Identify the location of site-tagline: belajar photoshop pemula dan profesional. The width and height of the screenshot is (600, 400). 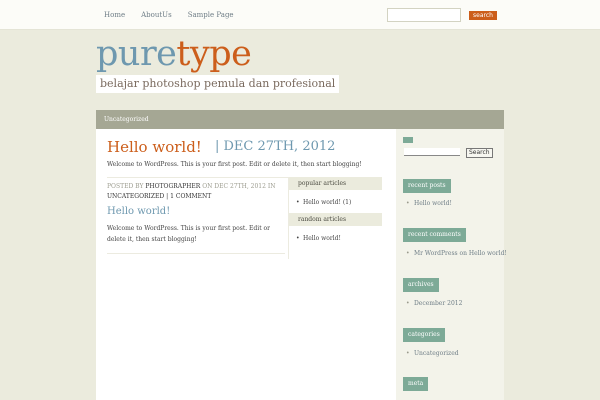
(218, 84).